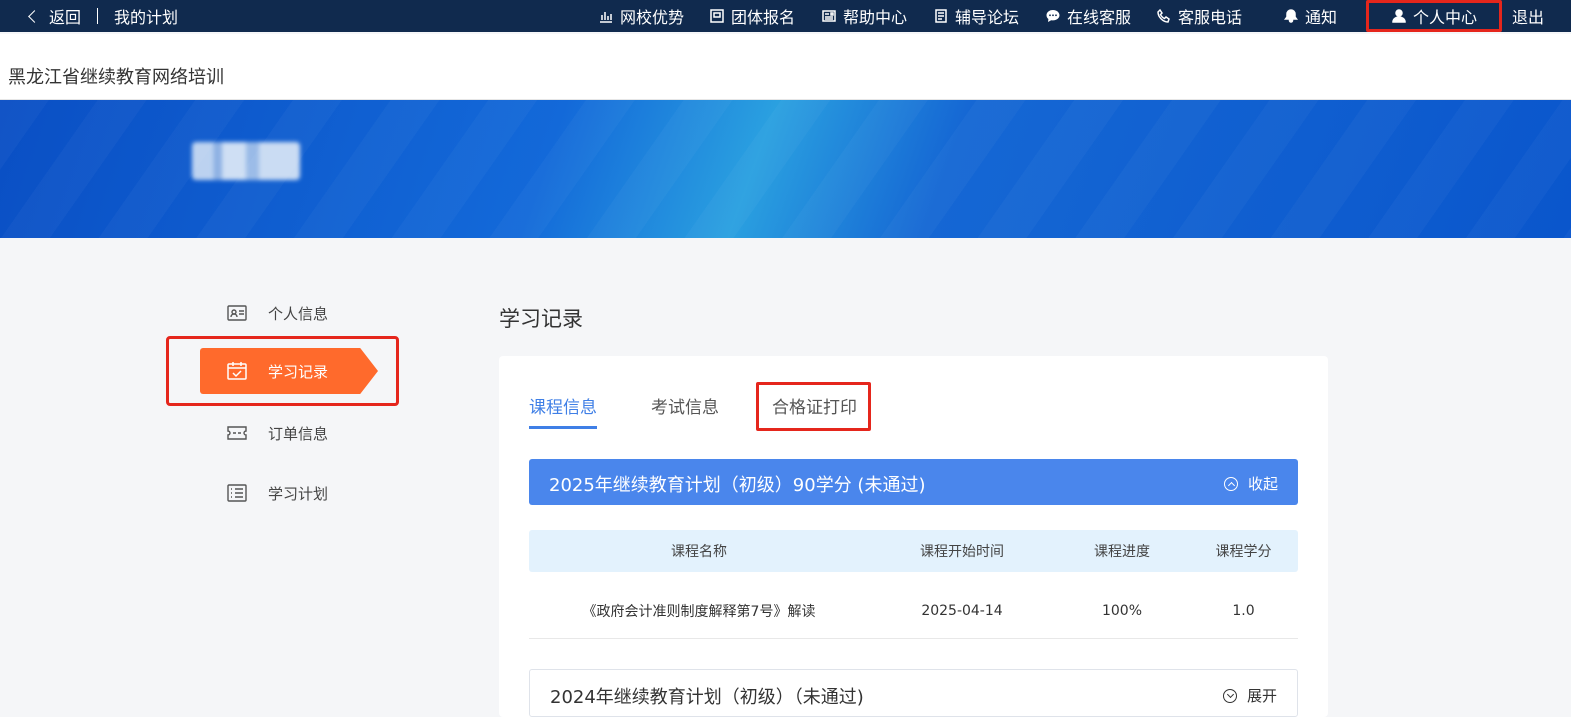  I want to click on nav-tutoring-forum: 辅导论坛, so click(976, 16).